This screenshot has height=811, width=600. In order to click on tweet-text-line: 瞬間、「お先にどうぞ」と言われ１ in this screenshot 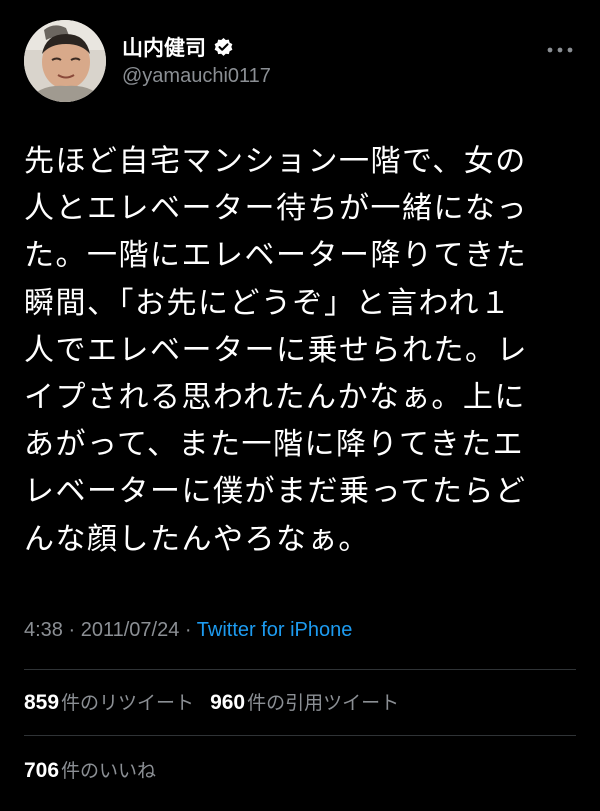, I will do `click(268, 303)`.